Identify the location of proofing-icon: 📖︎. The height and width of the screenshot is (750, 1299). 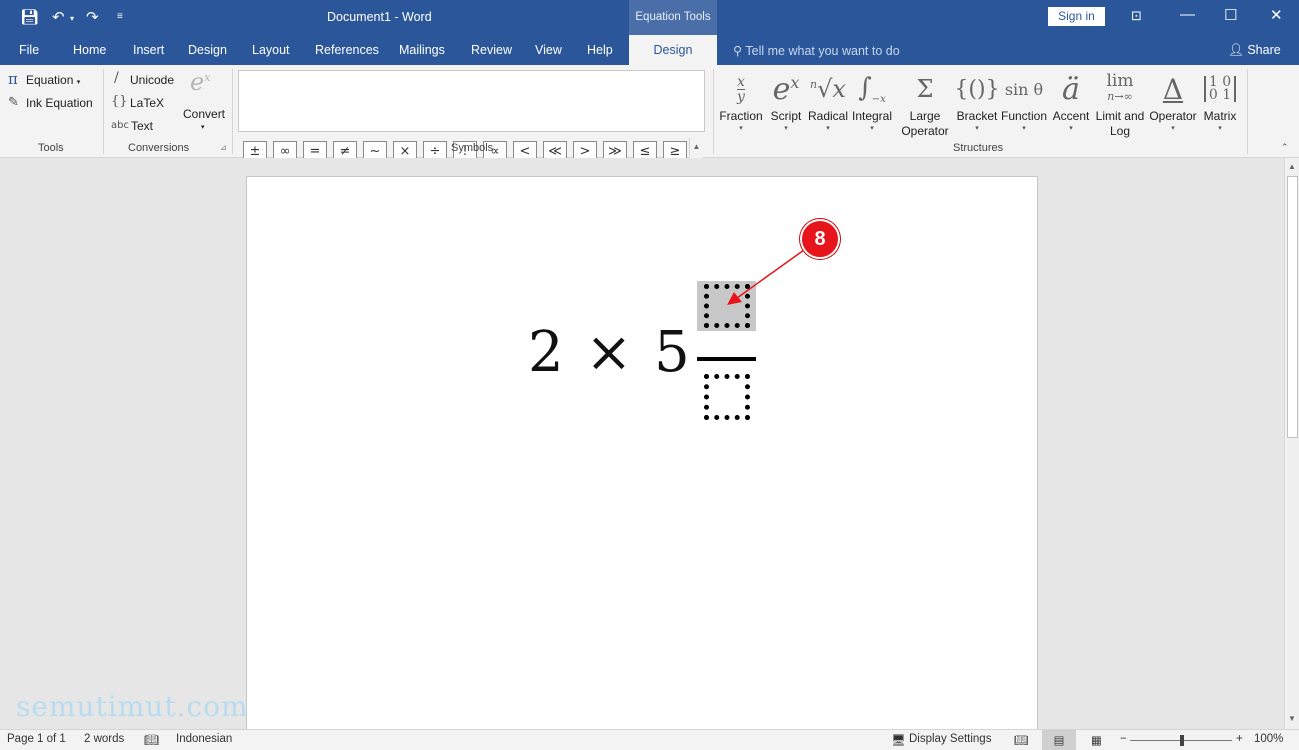
(151, 740).